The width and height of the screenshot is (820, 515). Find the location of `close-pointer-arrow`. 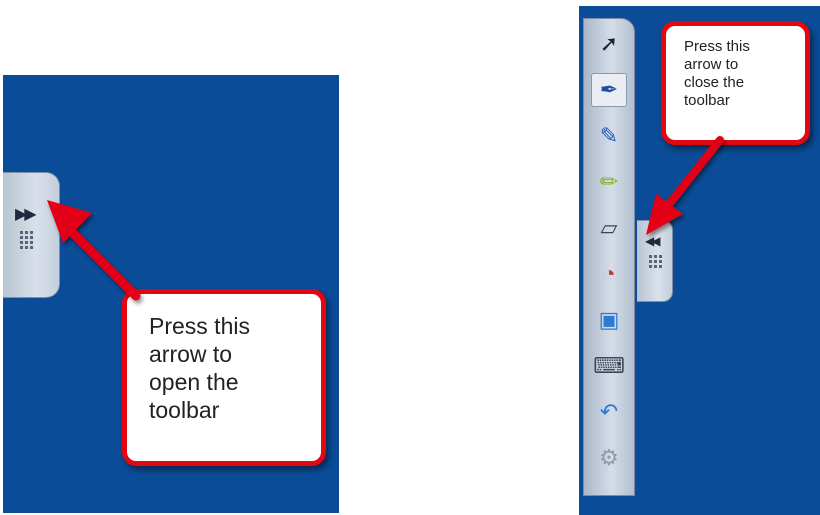

close-pointer-arrow is located at coordinates (685, 185).